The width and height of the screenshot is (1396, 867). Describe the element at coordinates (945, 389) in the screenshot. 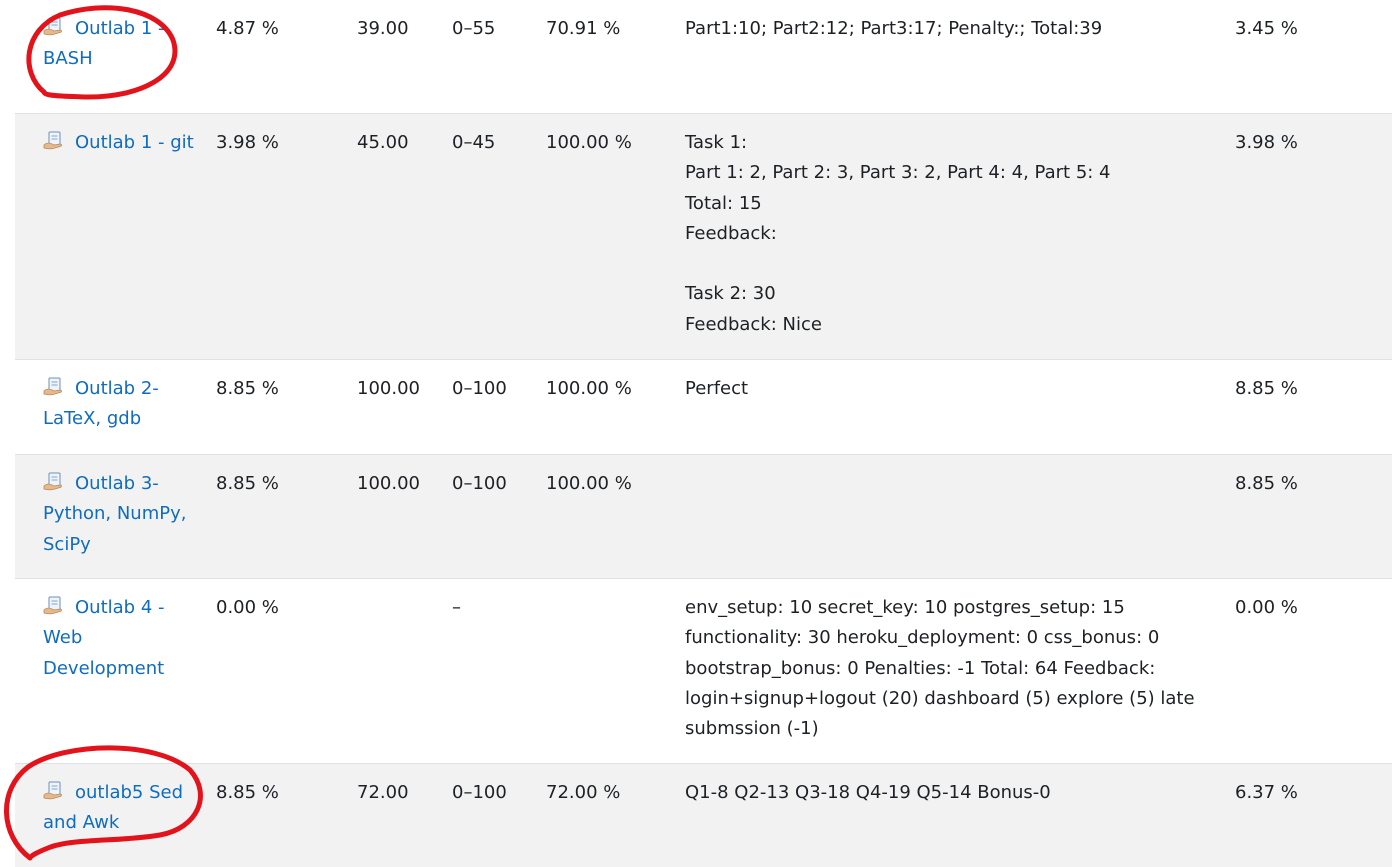

I see `feedback-cell: Perfect` at that location.